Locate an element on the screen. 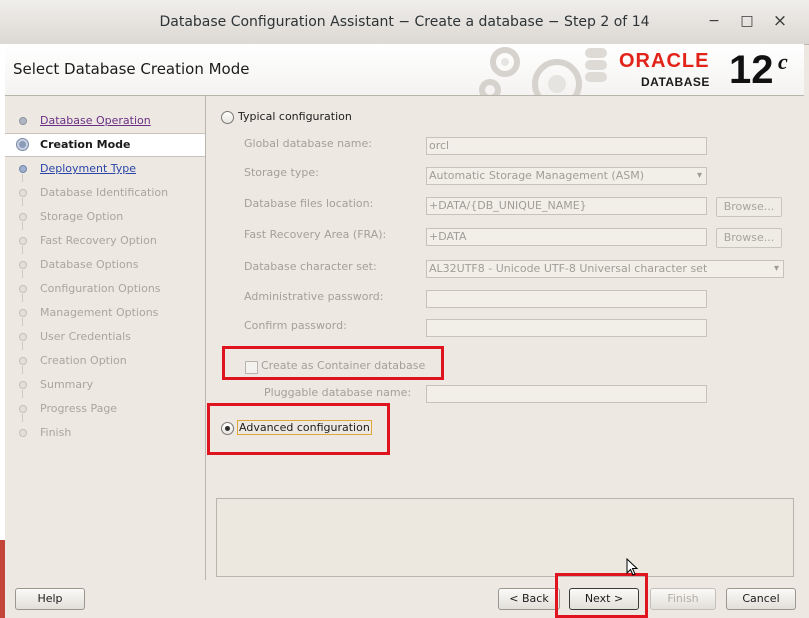 The height and width of the screenshot is (618, 809). pluggable-db-name-label: Pluggable database name: is located at coordinates (338, 392).